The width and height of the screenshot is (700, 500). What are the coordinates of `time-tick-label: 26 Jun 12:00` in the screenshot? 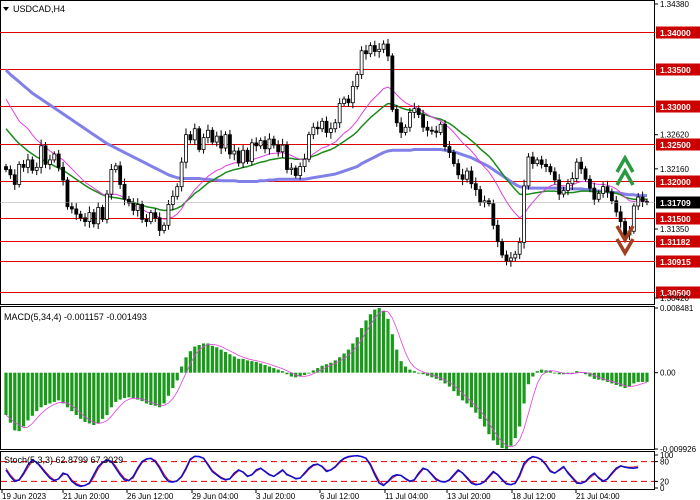 It's located at (150, 496).